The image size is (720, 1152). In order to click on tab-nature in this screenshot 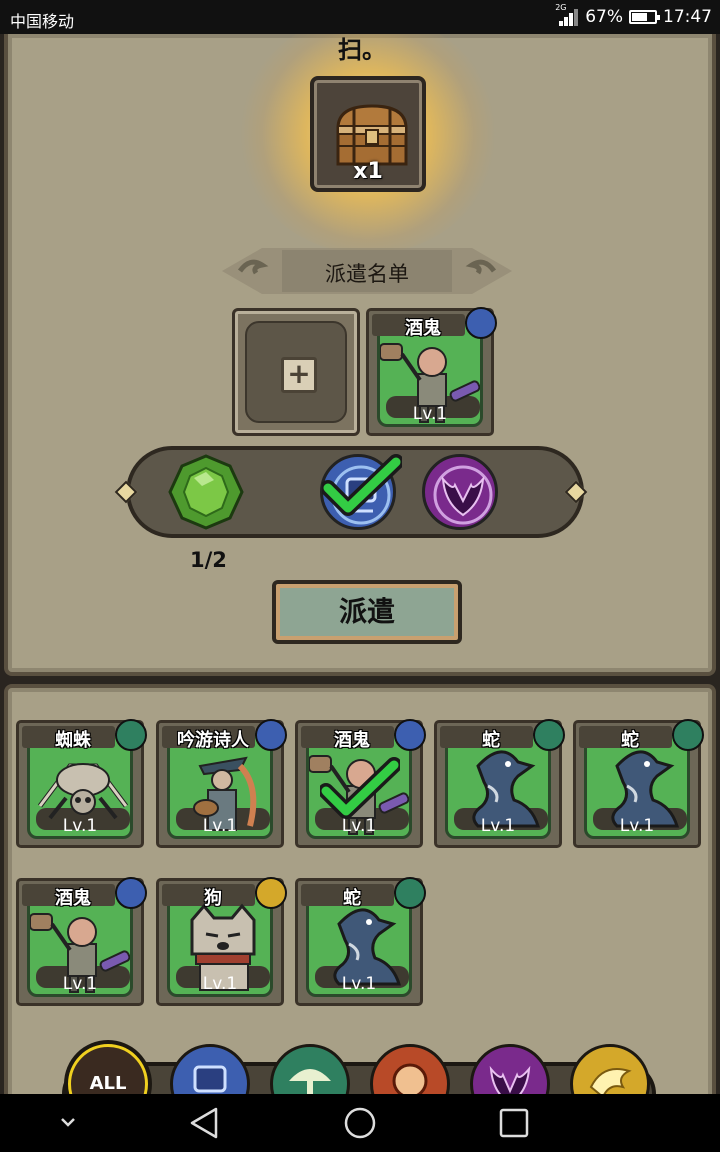, I will do `click(310, 1069)`.